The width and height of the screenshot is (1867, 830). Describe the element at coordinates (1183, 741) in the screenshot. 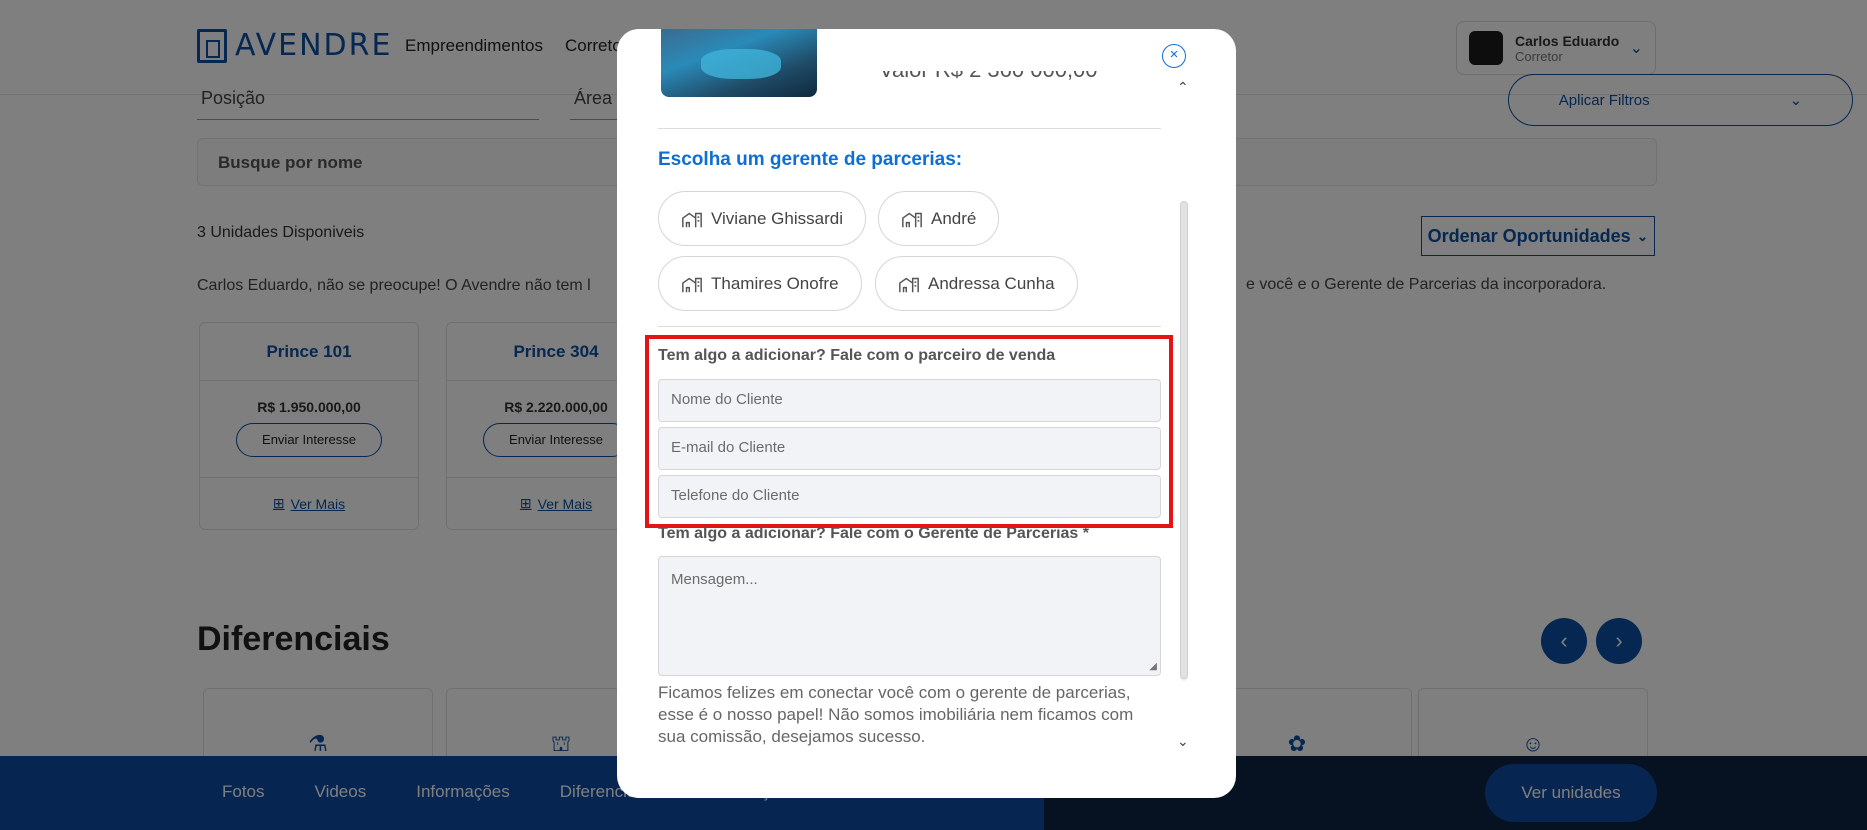

I see `scroll-down-icon: ⌄` at that location.